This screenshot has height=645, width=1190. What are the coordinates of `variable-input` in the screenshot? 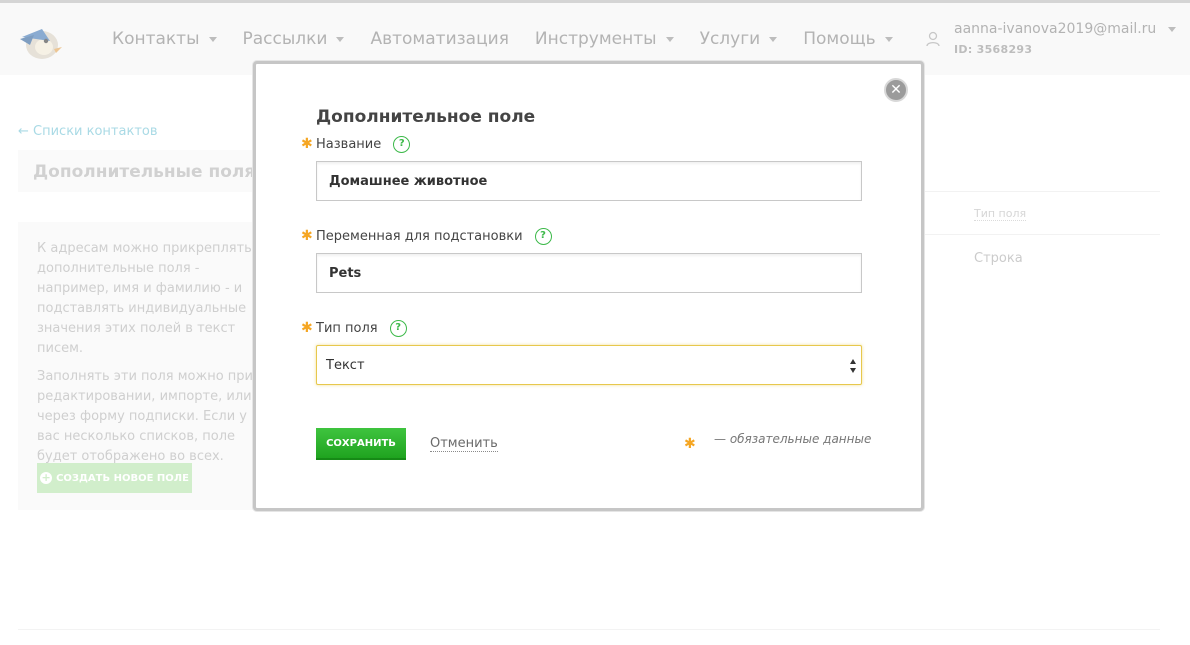 It's located at (589, 273).